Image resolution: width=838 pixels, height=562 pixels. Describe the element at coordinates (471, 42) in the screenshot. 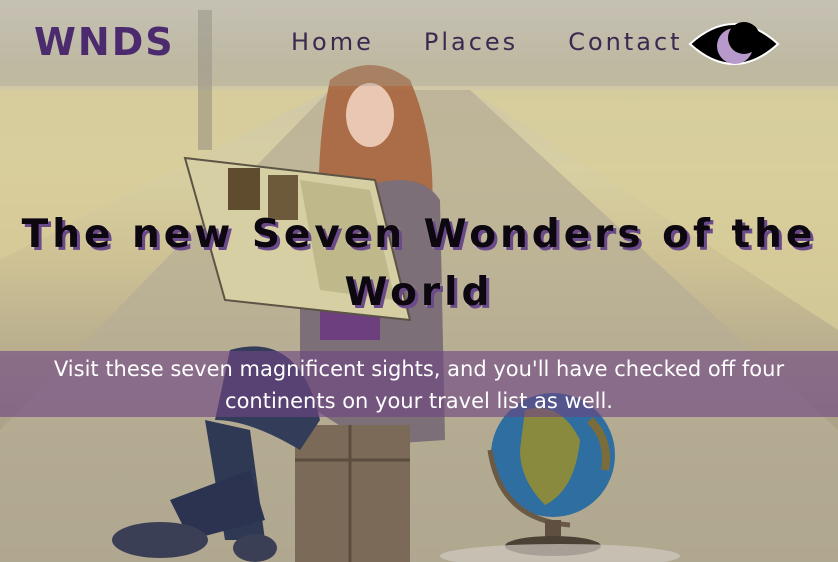

I see `nav-link-places: Places` at that location.